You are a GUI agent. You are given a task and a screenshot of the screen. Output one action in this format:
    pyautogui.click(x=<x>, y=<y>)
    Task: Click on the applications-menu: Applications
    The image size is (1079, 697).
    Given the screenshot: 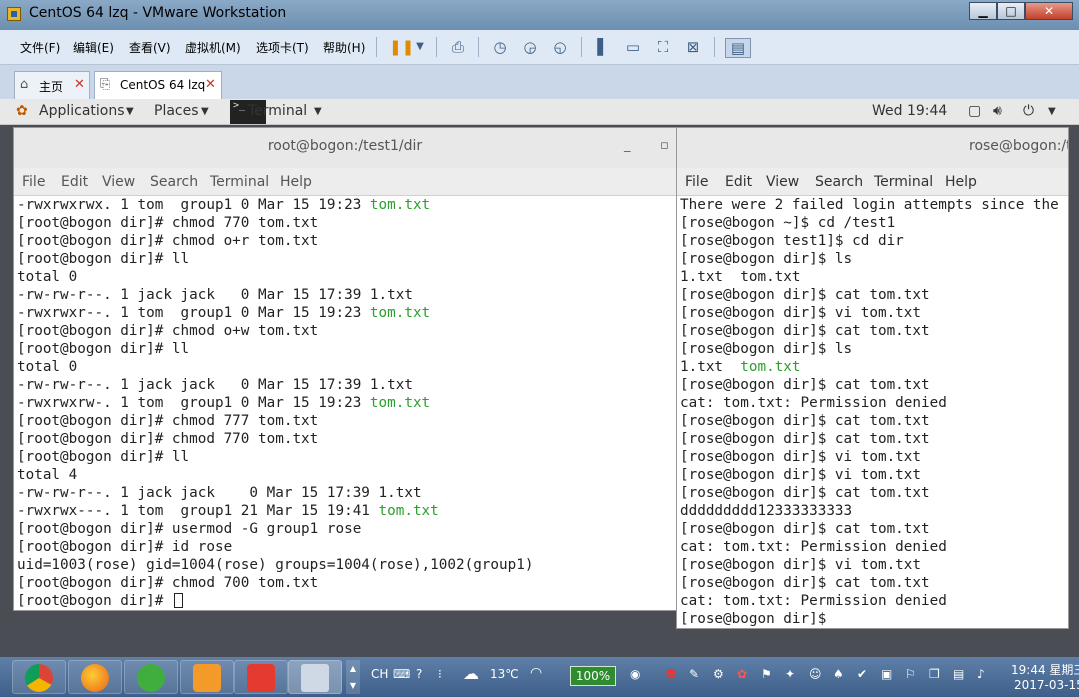 What is the action you would take?
    pyautogui.click(x=82, y=111)
    